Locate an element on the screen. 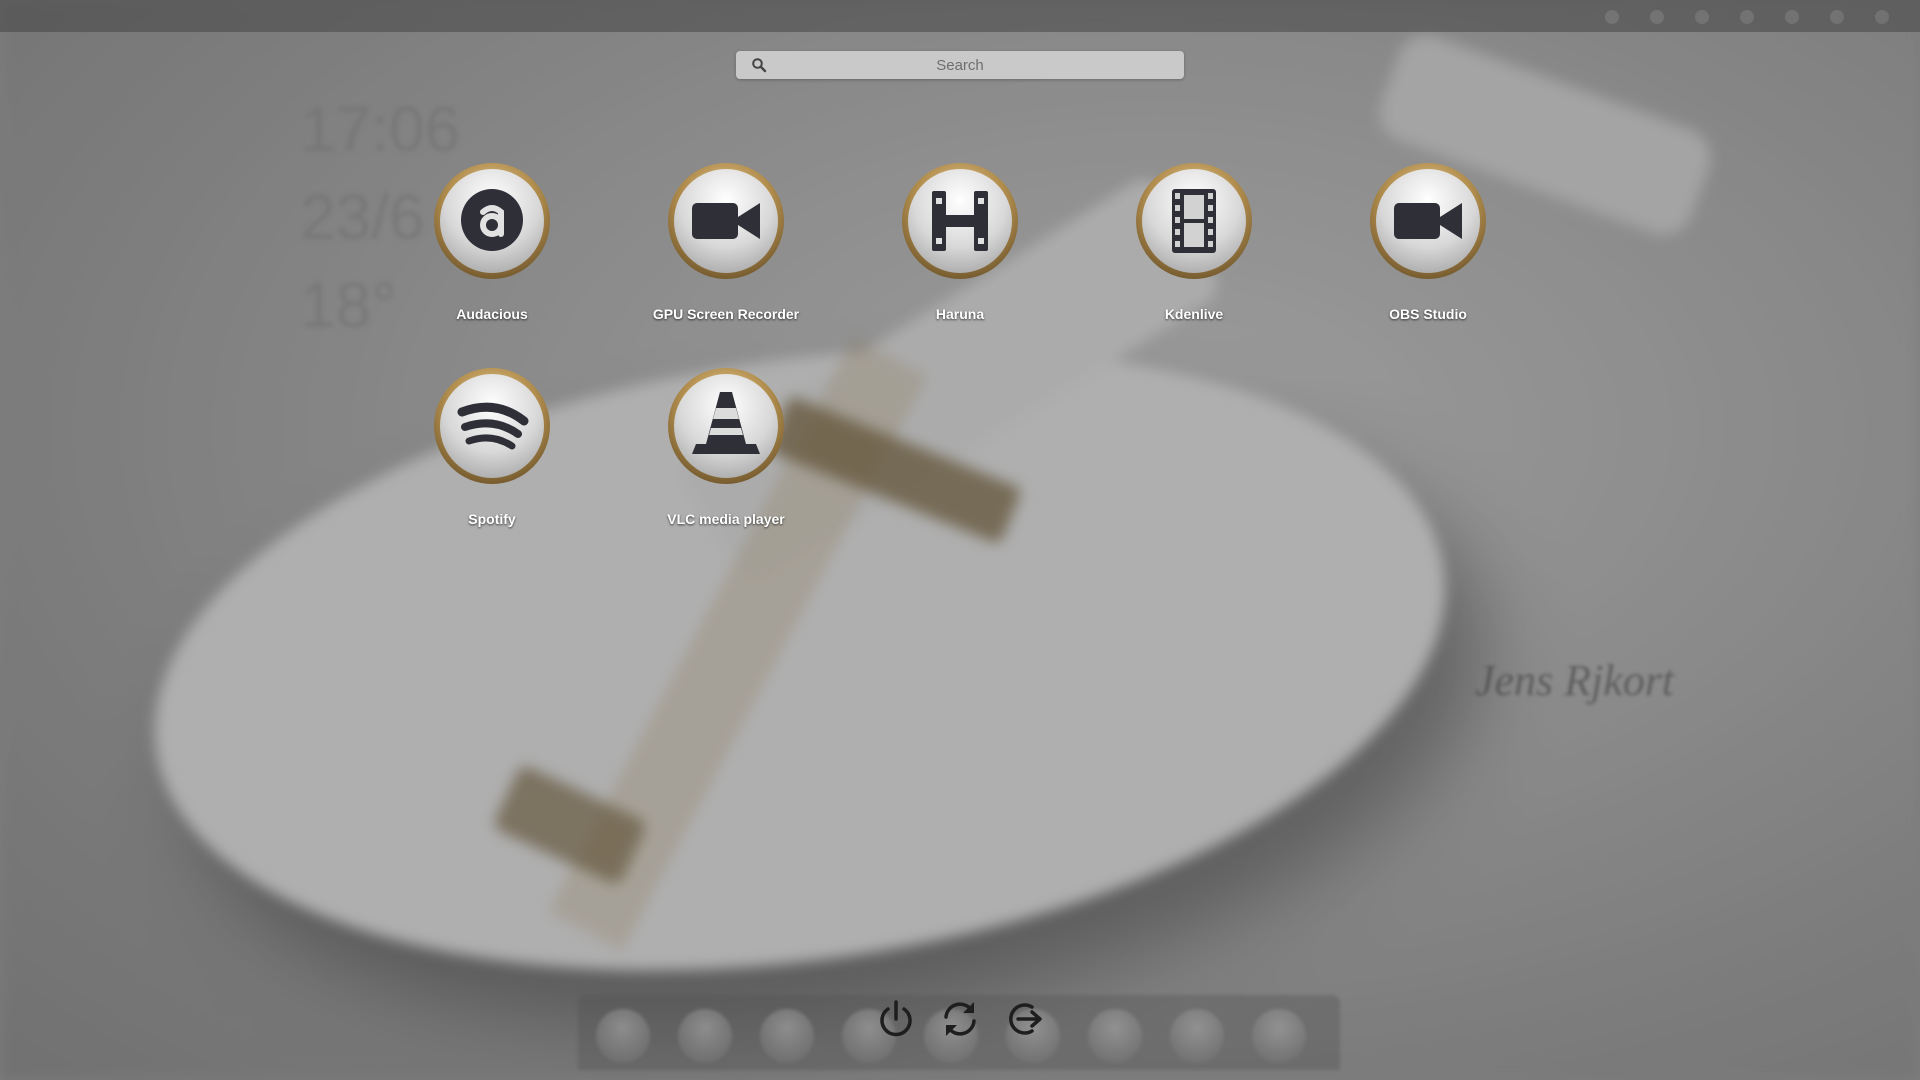 This screenshot has height=1080, width=1920. app-obs-studio: OBS Studio is located at coordinates (1428, 241).